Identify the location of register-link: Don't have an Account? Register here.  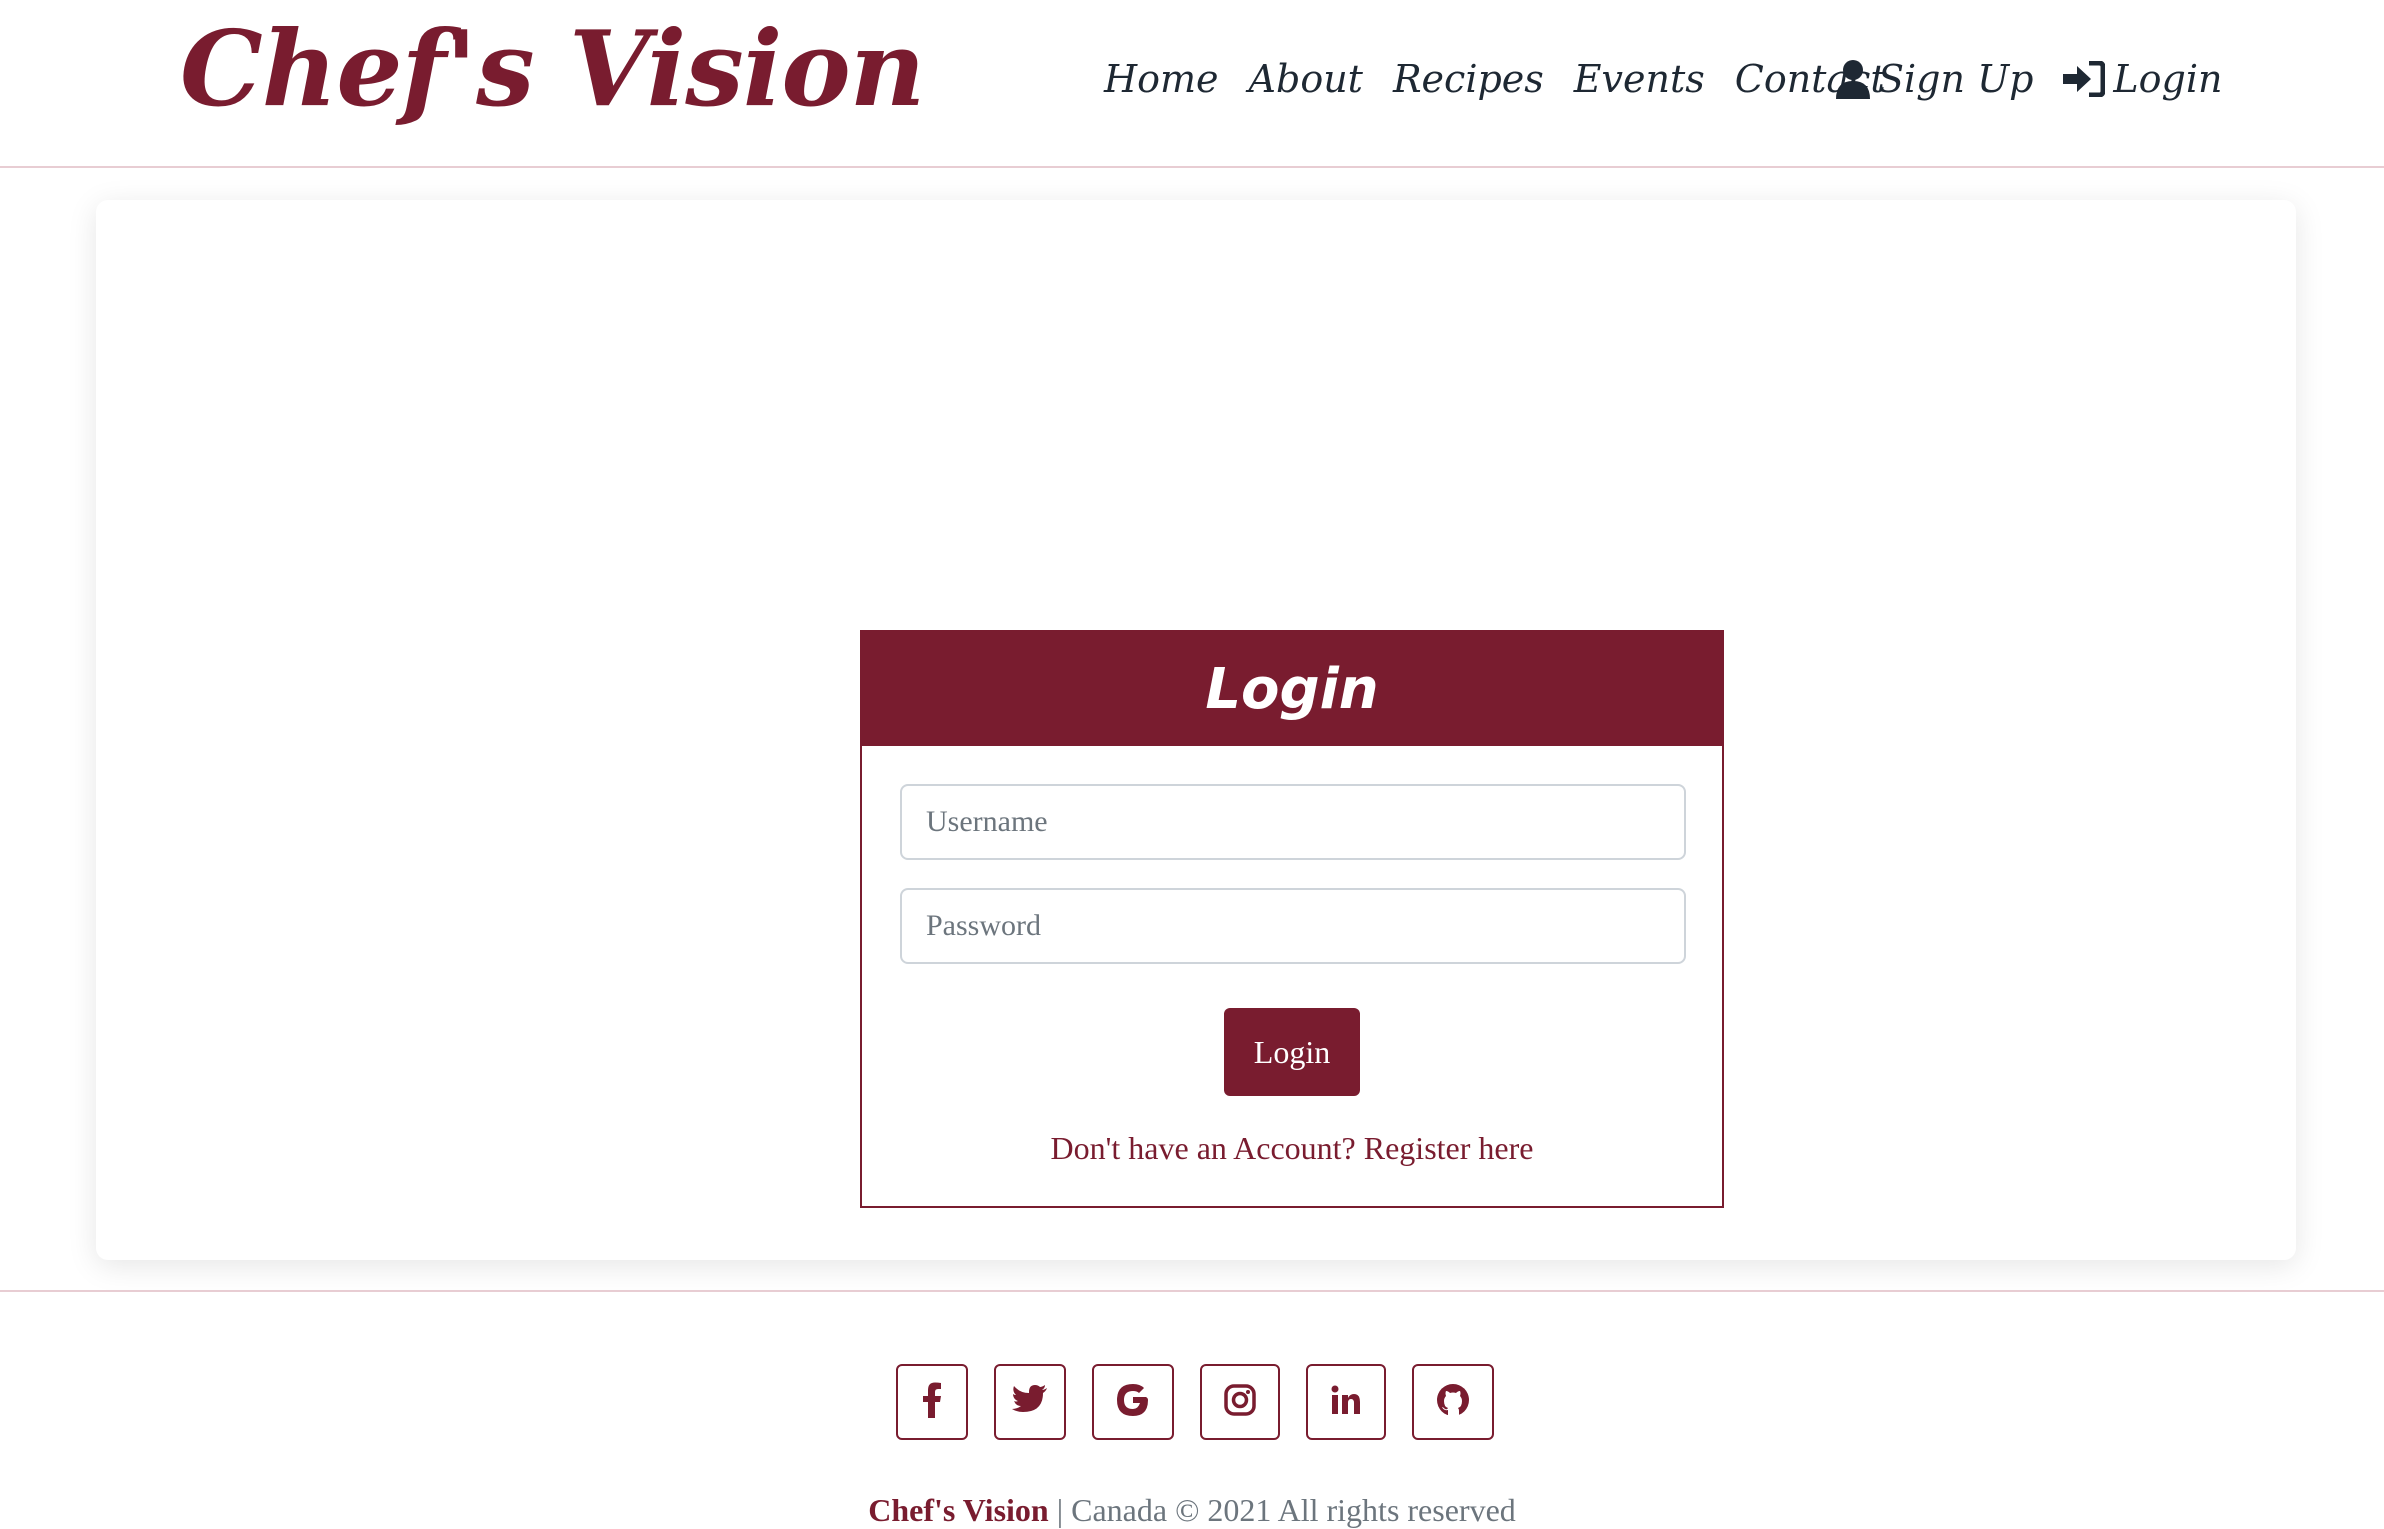
(1292, 1148).